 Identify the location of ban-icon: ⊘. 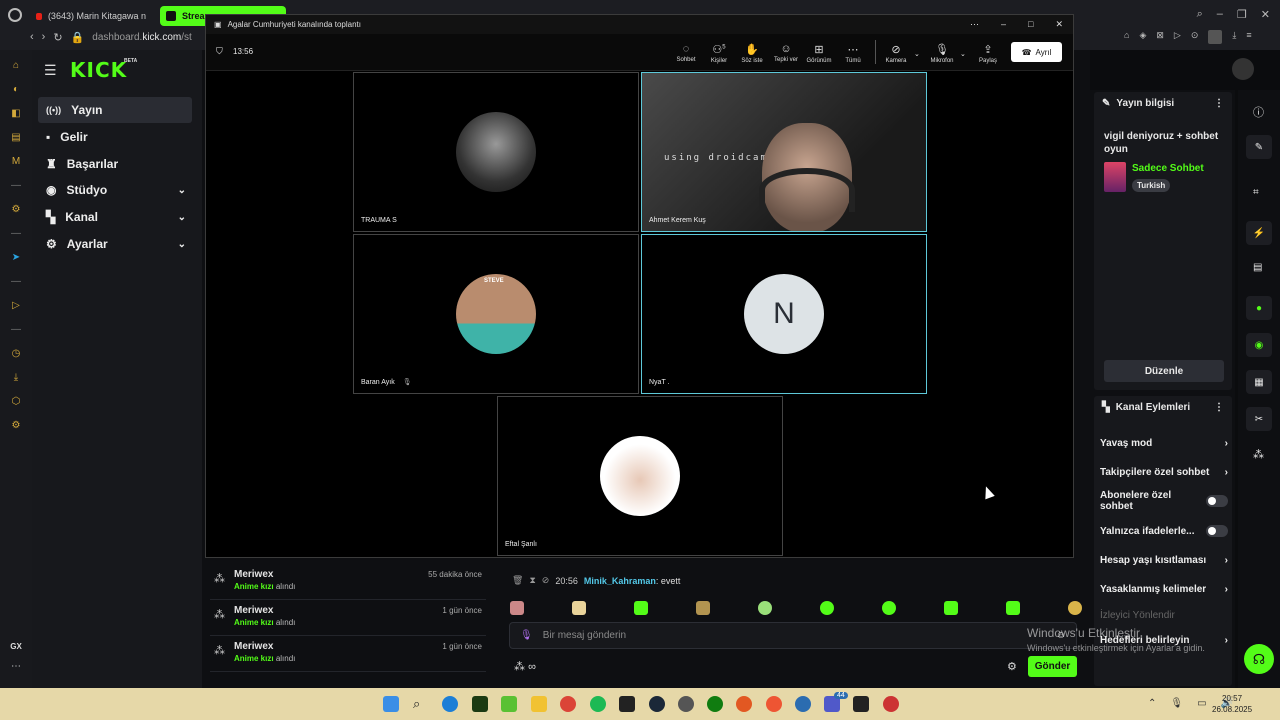
(546, 580).